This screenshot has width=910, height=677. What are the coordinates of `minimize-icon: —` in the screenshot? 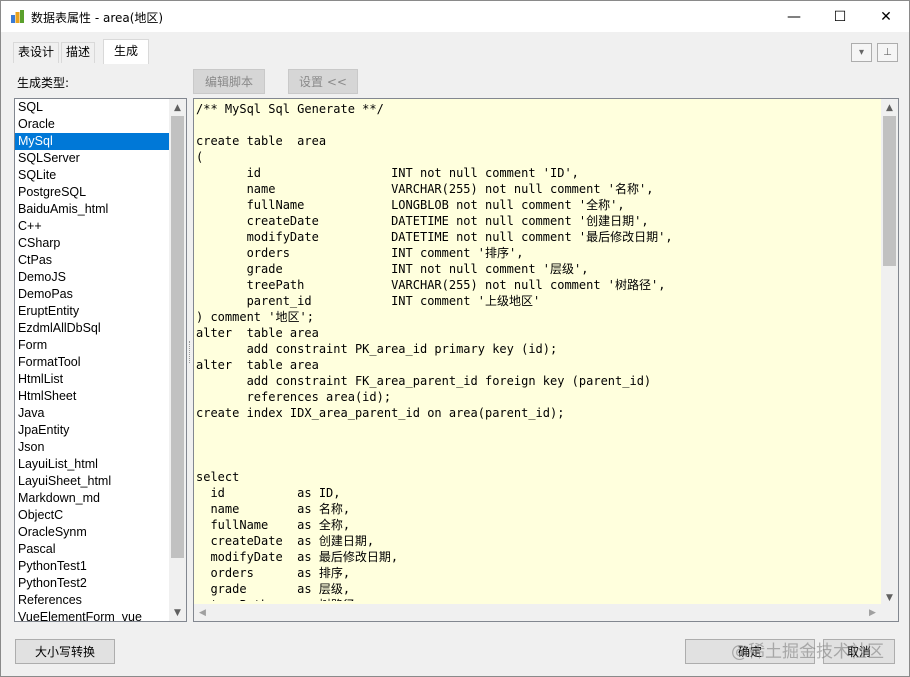 It's located at (794, 16).